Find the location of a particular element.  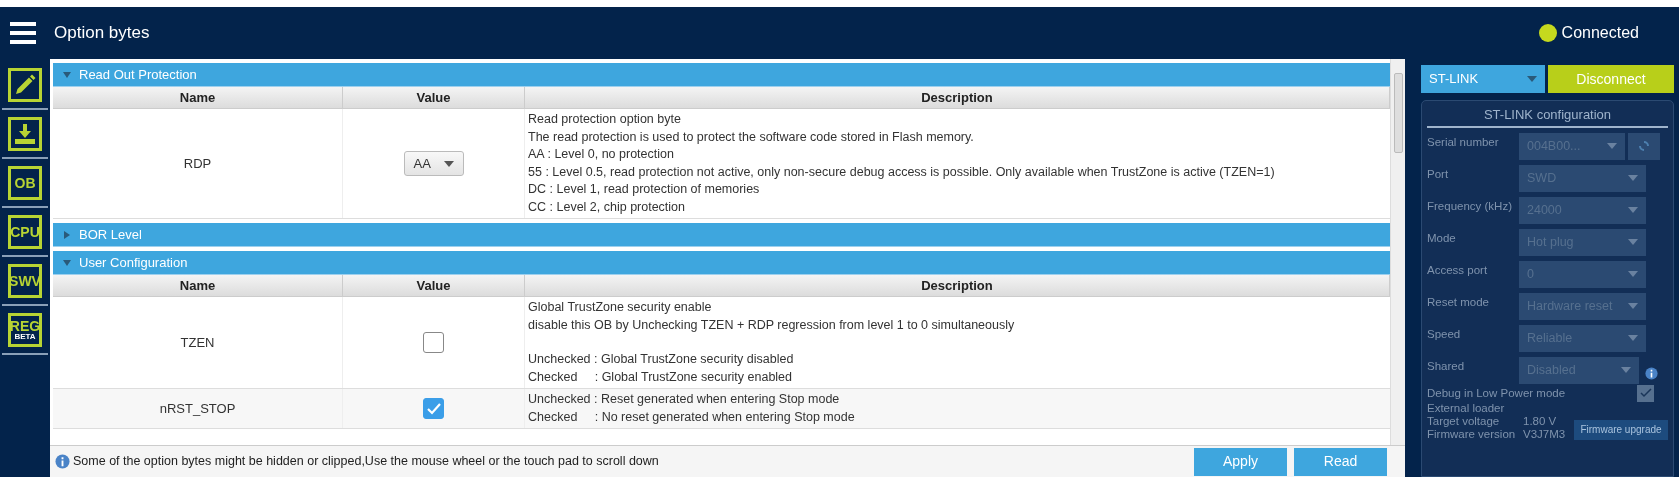

description-line: The read protection is used to protect the software code stored in Flash memory. is located at coordinates (751, 137).